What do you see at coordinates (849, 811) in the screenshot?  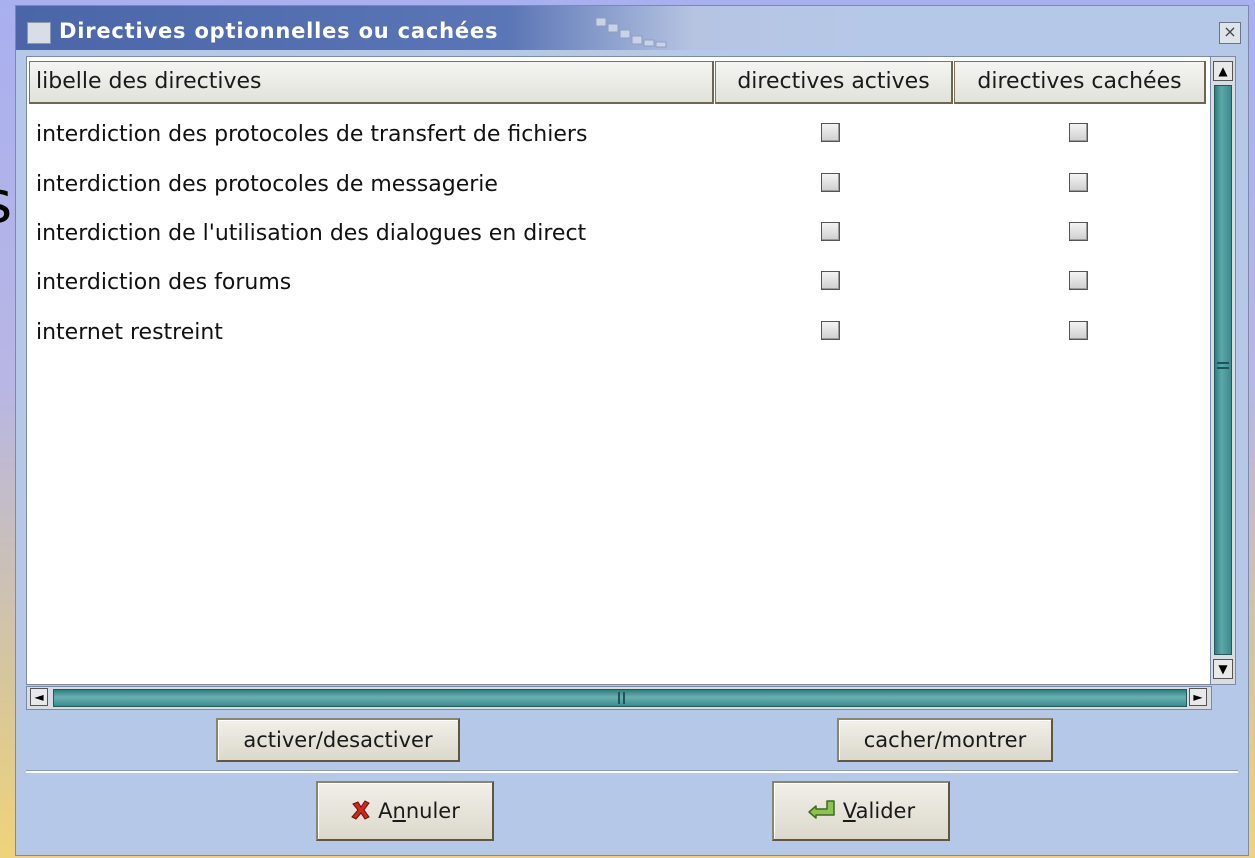 I see `ok-label-mnemonic: V` at bounding box center [849, 811].